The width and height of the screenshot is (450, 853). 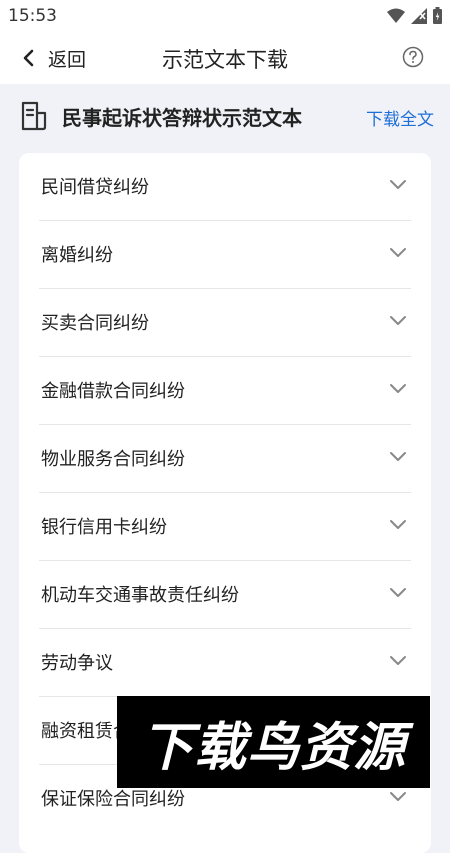 I want to click on section-header: 民事起诉状答辩状示范文本 下载全文, so click(x=225, y=117).